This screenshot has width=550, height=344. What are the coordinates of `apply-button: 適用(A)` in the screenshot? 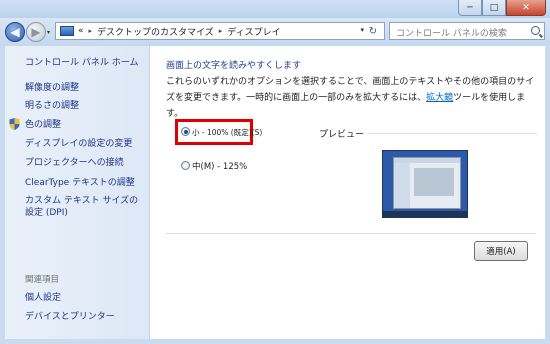 It's located at (501, 251).